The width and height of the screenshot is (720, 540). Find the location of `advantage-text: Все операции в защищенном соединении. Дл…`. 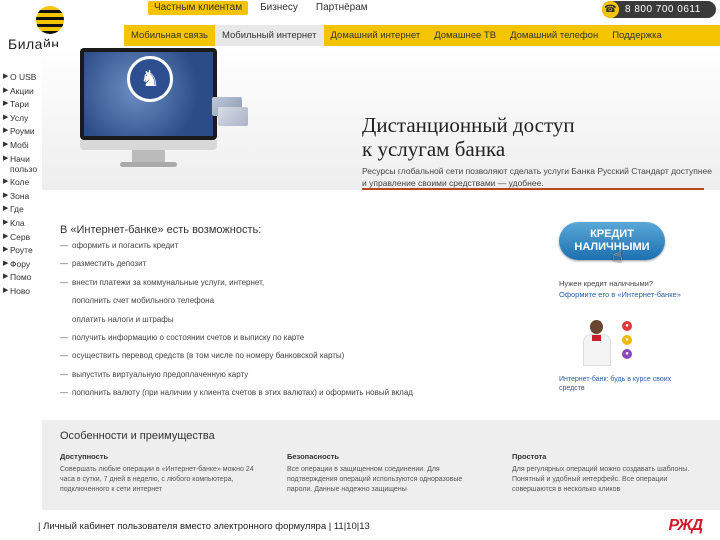

advantage-text: Все операции в защищенном соединении. Дл… is located at coordinates (375, 479).